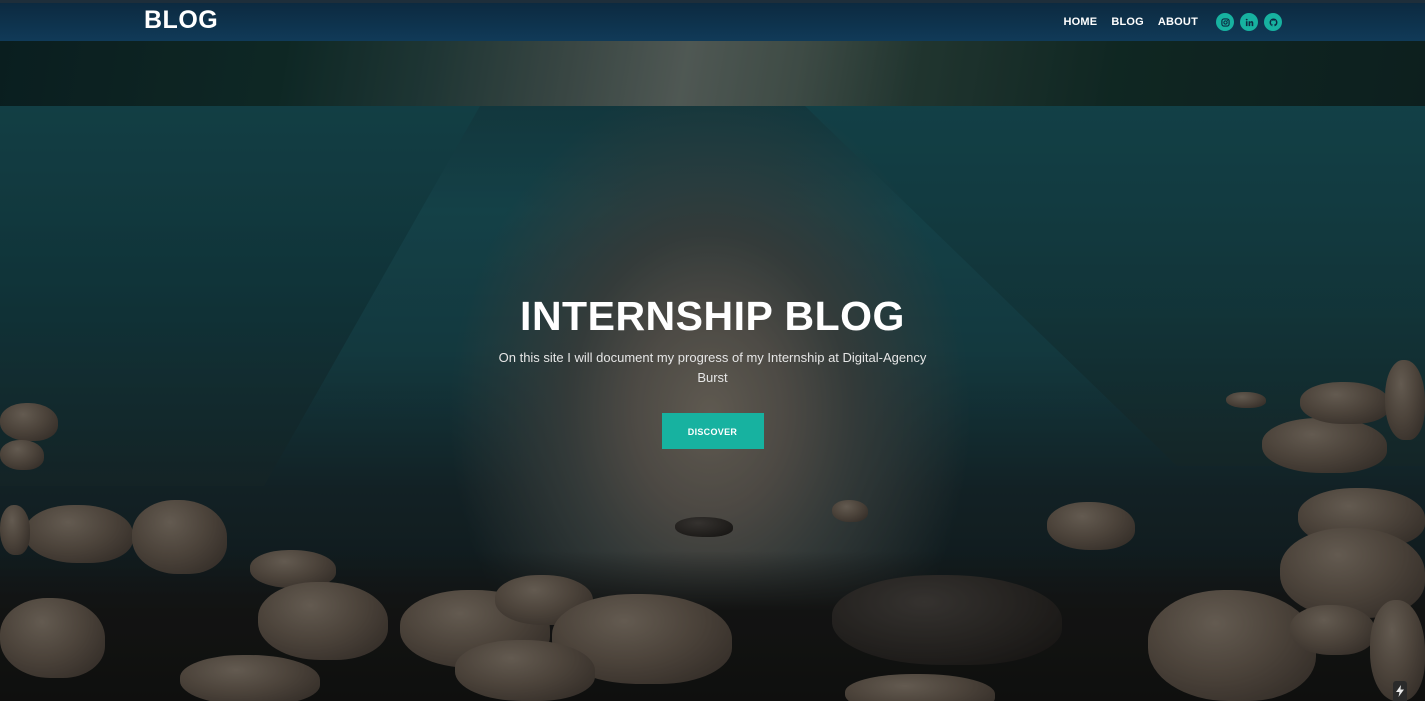 Image resolution: width=1425 pixels, height=701 pixels. What do you see at coordinates (1400, 691) in the screenshot?
I see `lightning-icon` at bounding box center [1400, 691].